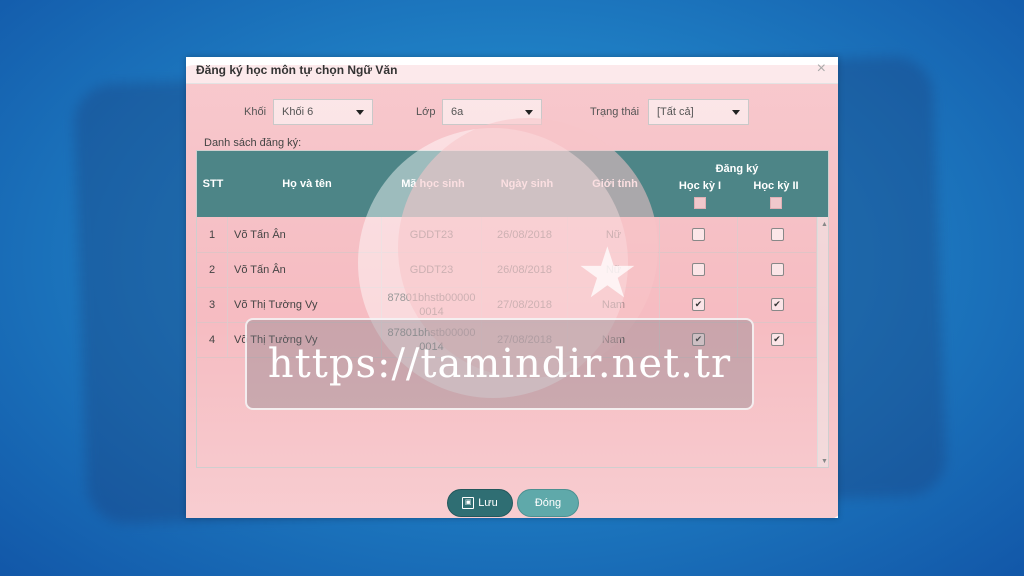 Image resolution: width=1024 pixels, height=576 pixels. What do you see at coordinates (824, 224) in the screenshot?
I see `scroll-up-icon: ▲` at bounding box center [824, 224].